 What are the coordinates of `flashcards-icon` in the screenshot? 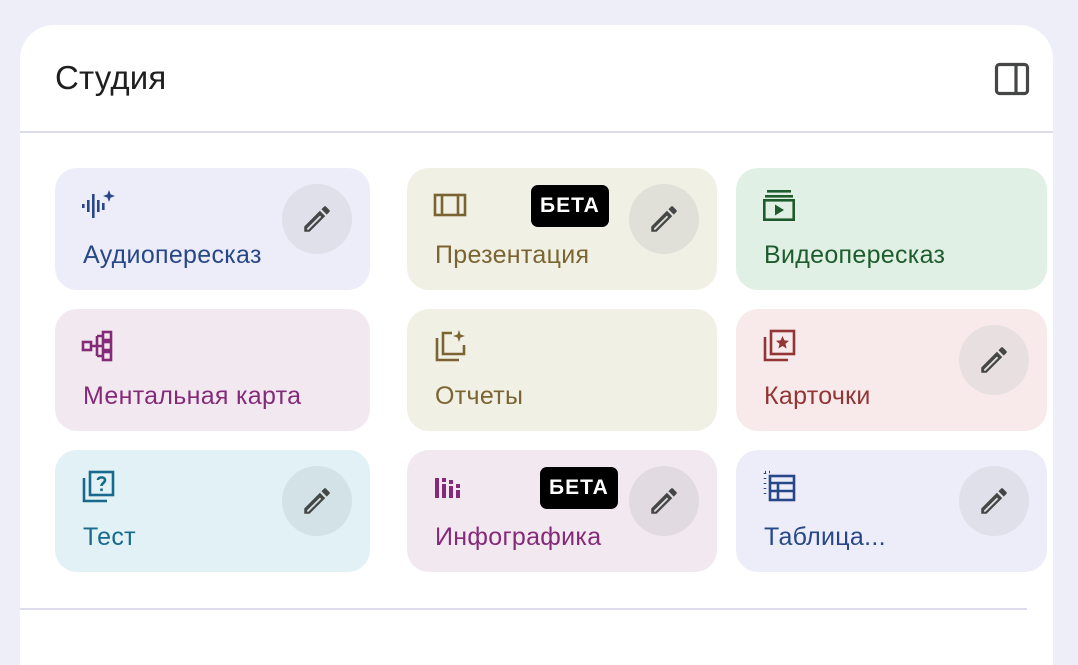 It's located at (779, 345).